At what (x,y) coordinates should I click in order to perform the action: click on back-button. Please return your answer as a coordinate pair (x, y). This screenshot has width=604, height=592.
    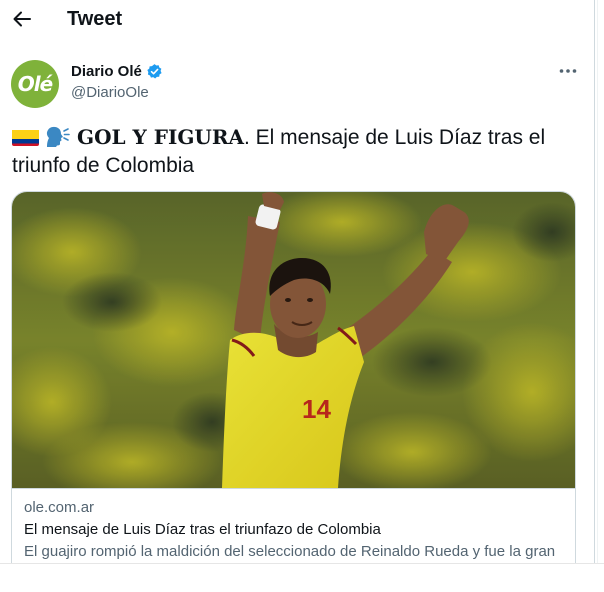
    Looking at the image, I should click on (22, 19).